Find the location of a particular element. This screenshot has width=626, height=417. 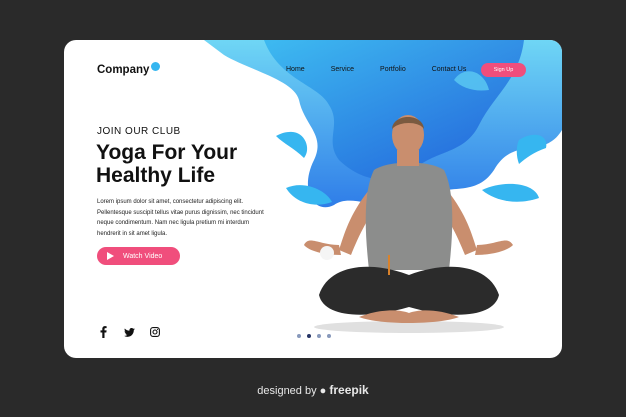

sign-up-button: Sign Up is located at coordinates (503, 70).